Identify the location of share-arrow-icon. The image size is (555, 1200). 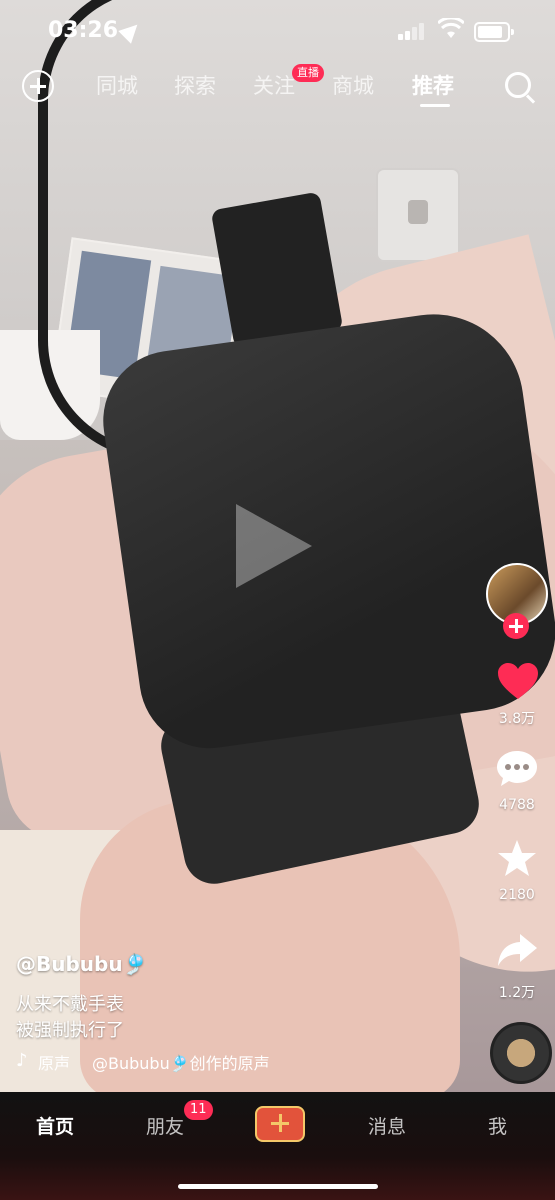
(517, 951).